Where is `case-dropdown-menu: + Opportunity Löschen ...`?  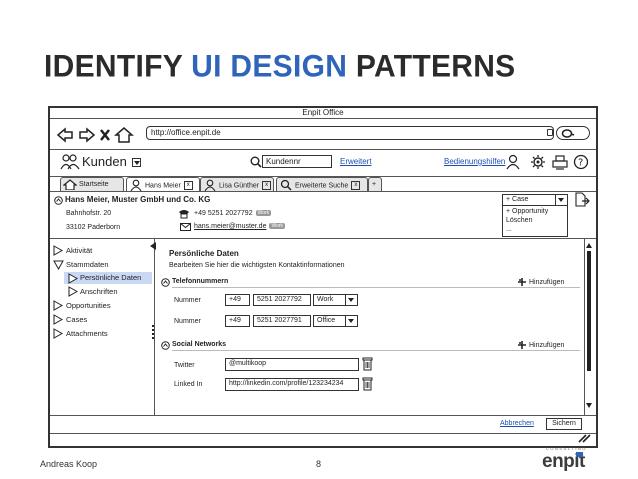 case-dropdown-menu: + Opportunity Löschen ... is located at coordinates (535, 221).